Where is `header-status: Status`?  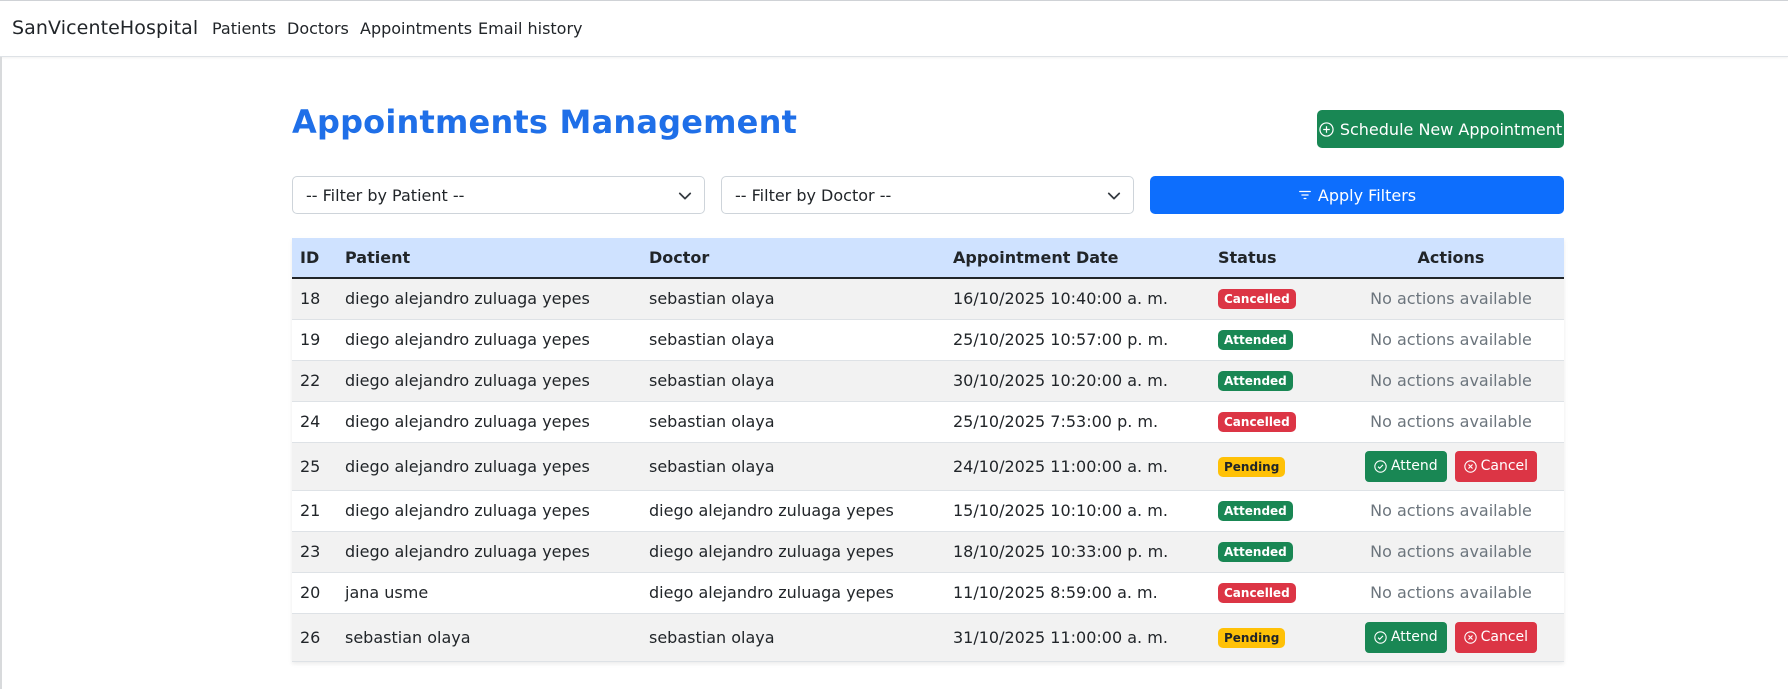 header-status: Status is located at coordinates (1274, 258).